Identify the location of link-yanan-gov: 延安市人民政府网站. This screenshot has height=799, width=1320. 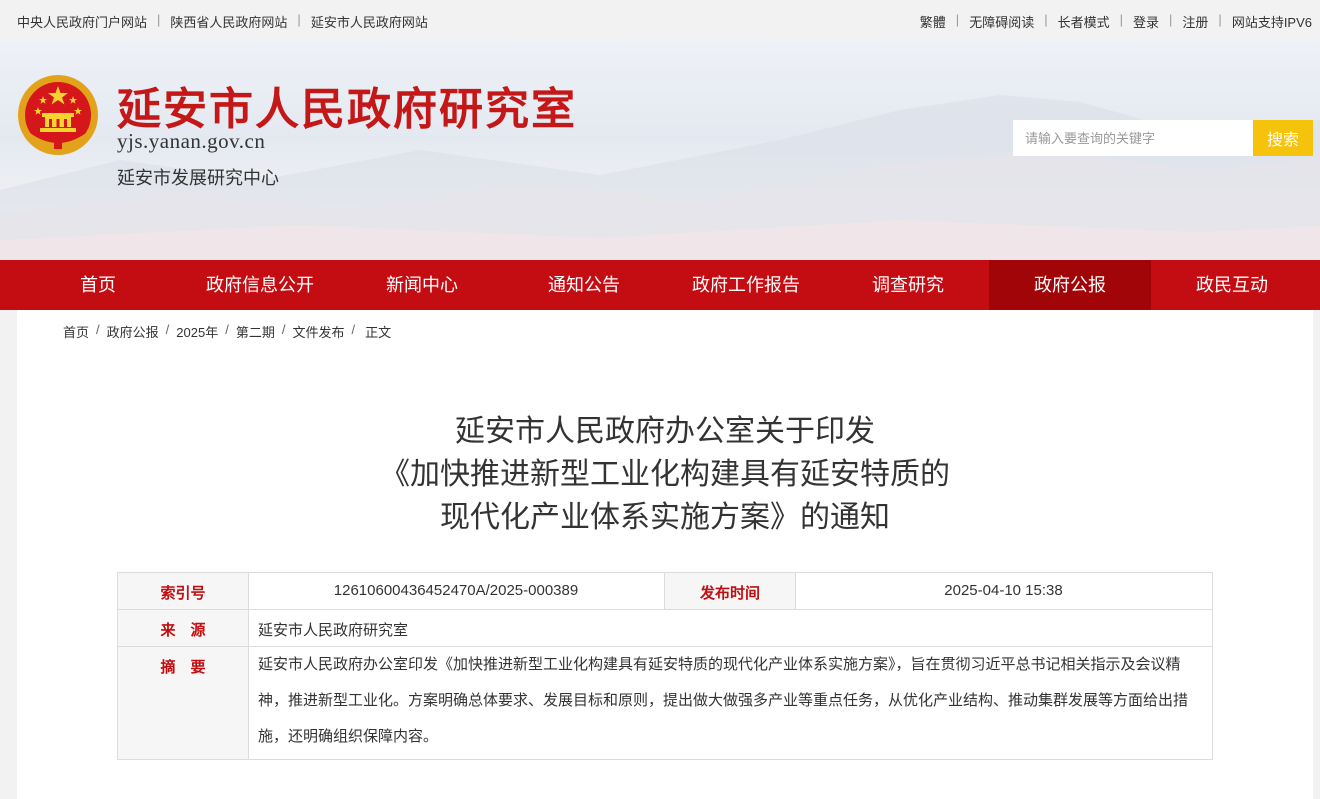
(369, 21).